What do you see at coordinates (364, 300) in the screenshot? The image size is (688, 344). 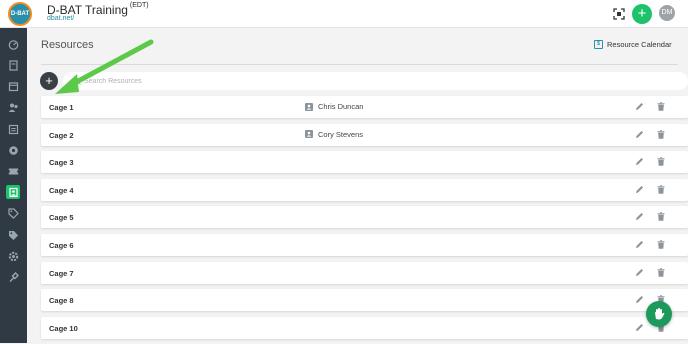 I see `resource-row: Cage 8` at bounding box center [364, 300].